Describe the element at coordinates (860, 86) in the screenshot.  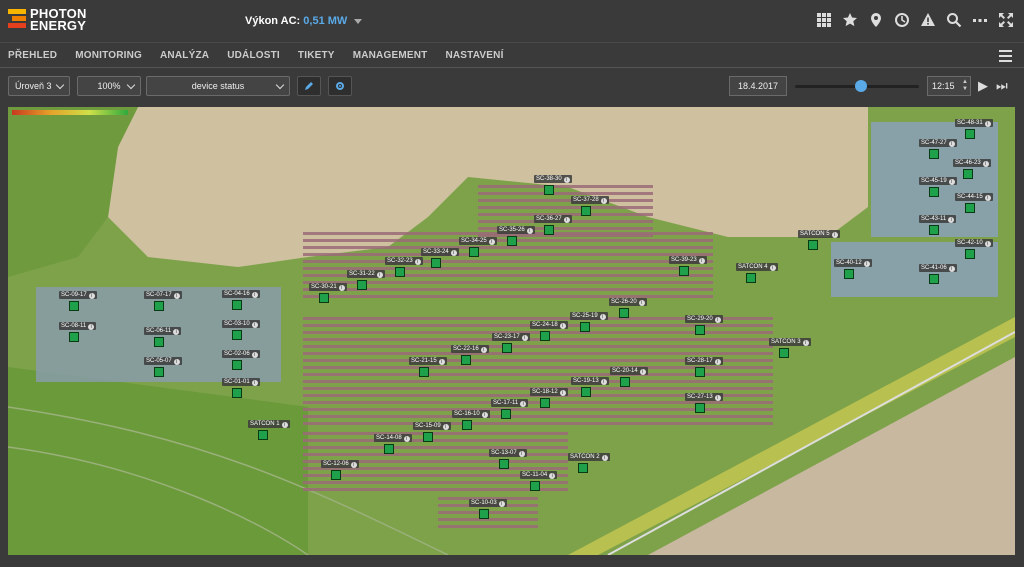
I see `time-slider-handle` at that location.